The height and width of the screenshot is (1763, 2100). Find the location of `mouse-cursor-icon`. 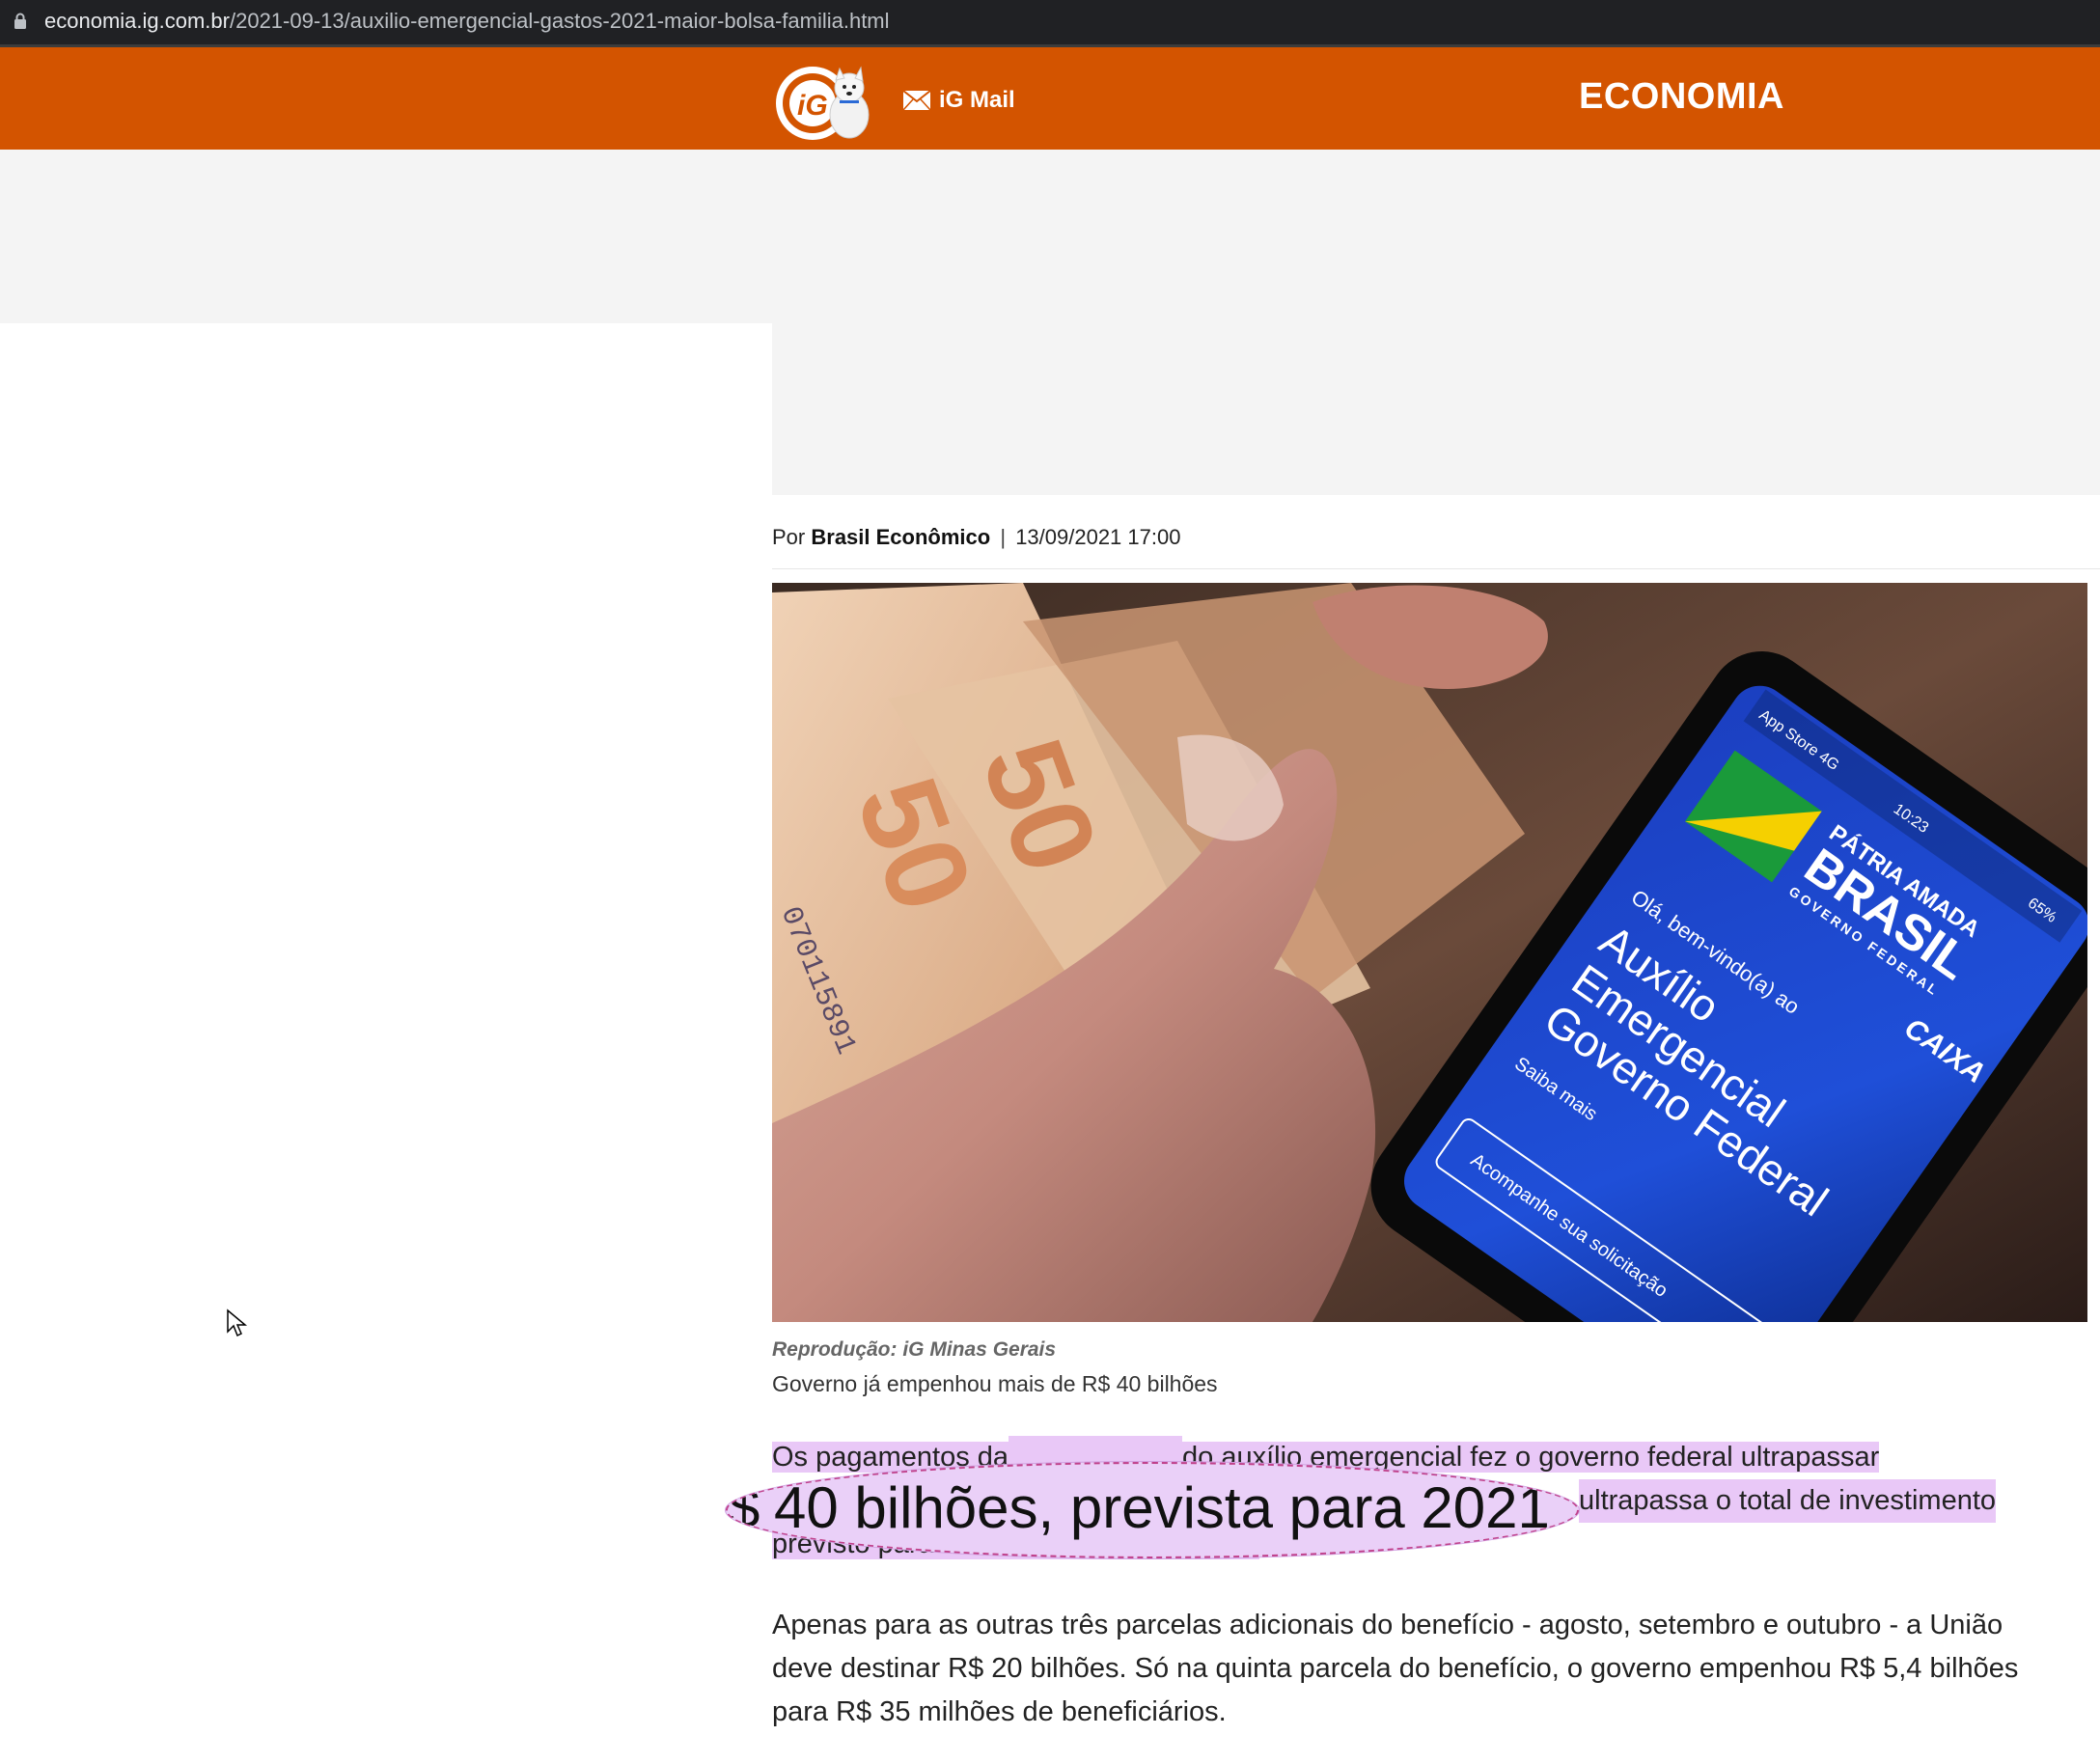

mouse-cursor-icon is located at coordinates (237, 1322).